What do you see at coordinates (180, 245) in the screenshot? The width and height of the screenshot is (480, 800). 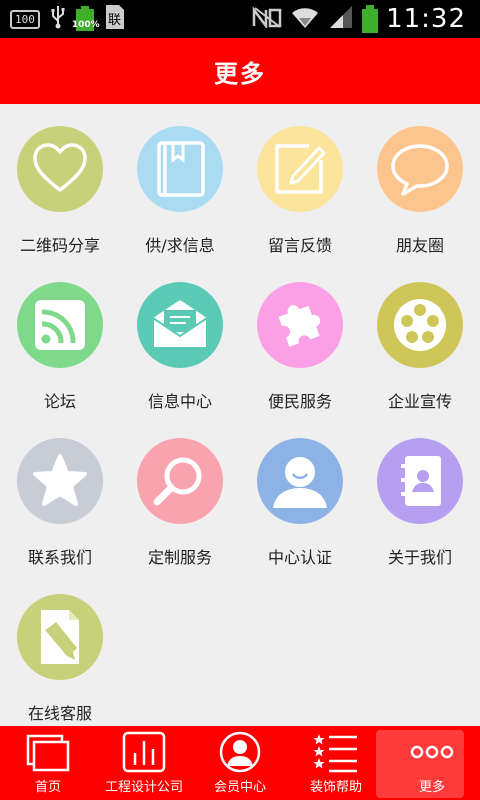 I see `grid-item-label: 供/求信息` at bounding box center [180, 245].